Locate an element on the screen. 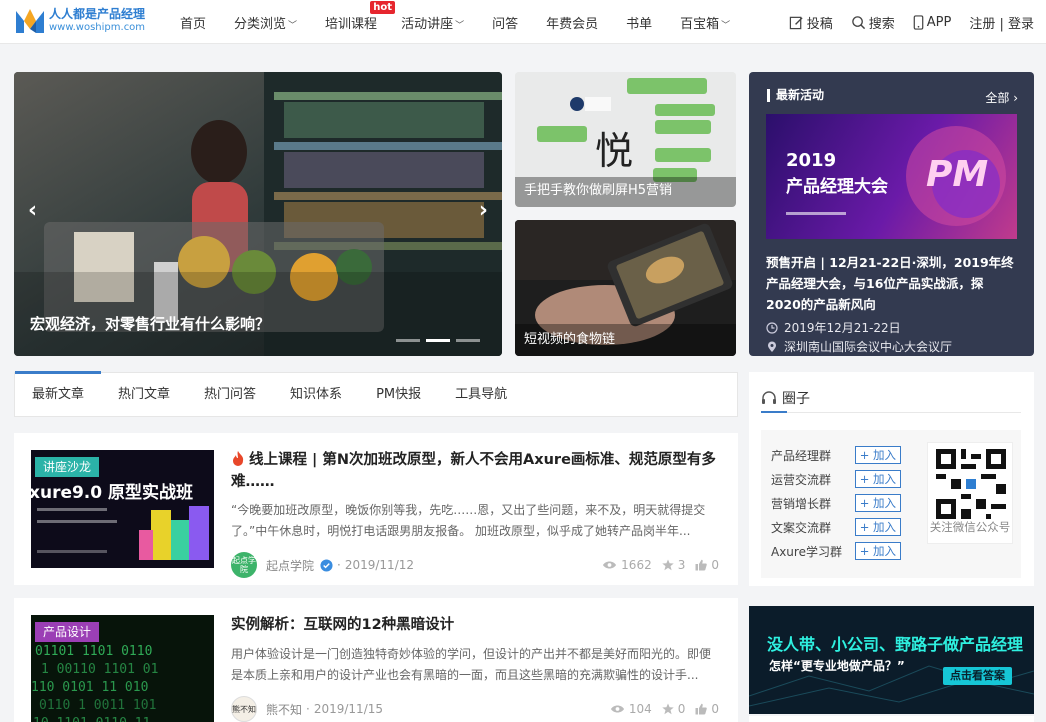  group-name: 产品经理群 is located at coordinates (801, 455).